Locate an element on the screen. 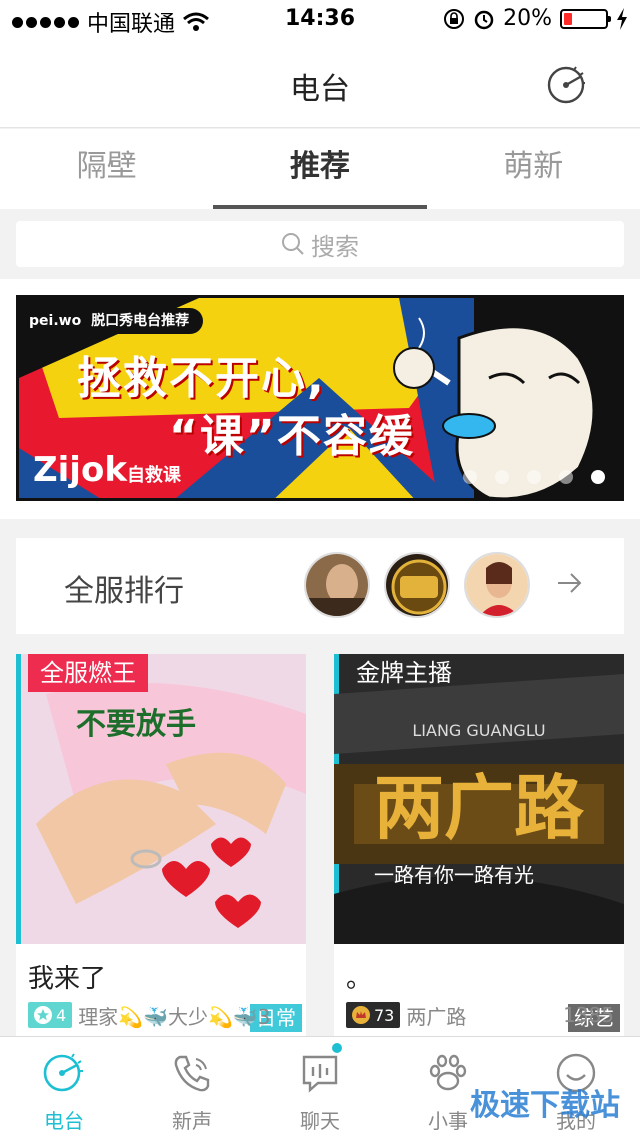 The image size is (640, 1136). radio-icon is located at coordinates (63, 1072).